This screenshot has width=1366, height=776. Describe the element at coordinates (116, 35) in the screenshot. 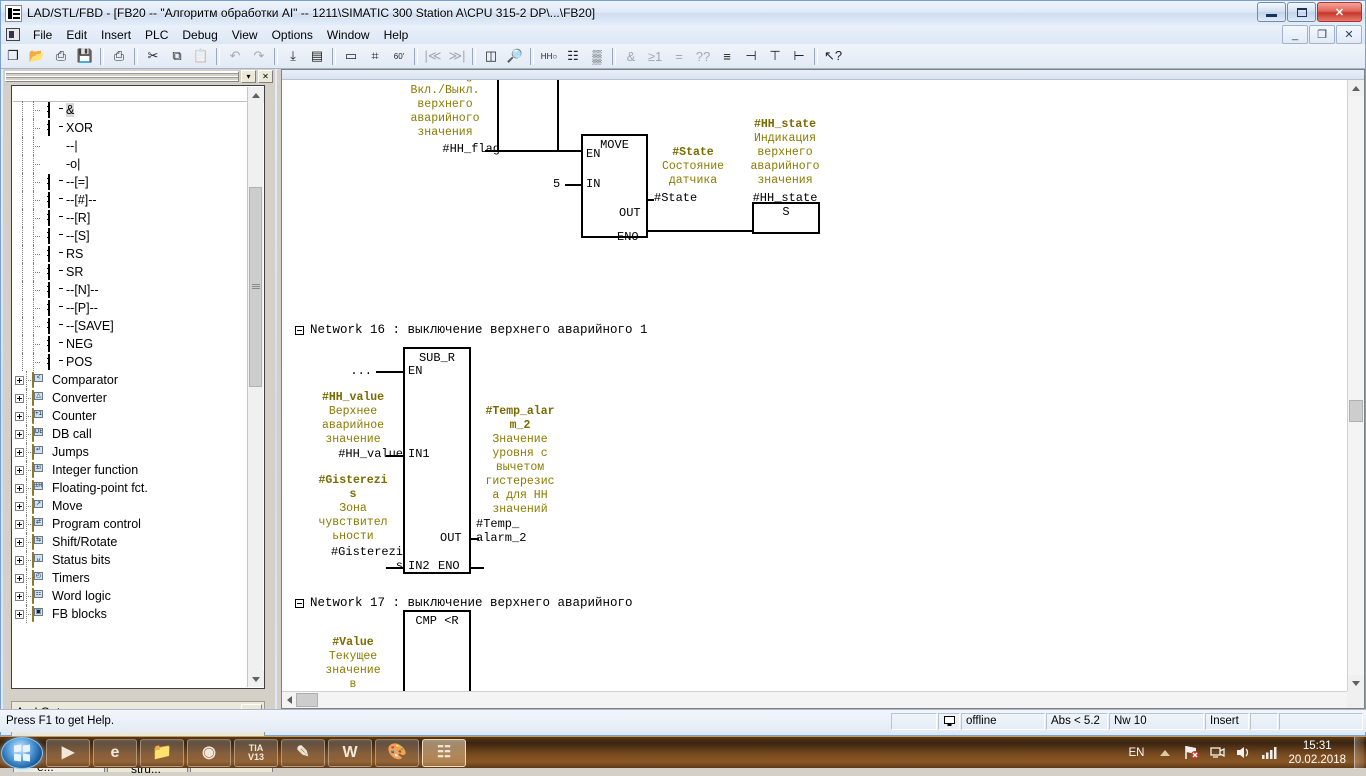

I see `menu-item-insert: Insert` at that location.